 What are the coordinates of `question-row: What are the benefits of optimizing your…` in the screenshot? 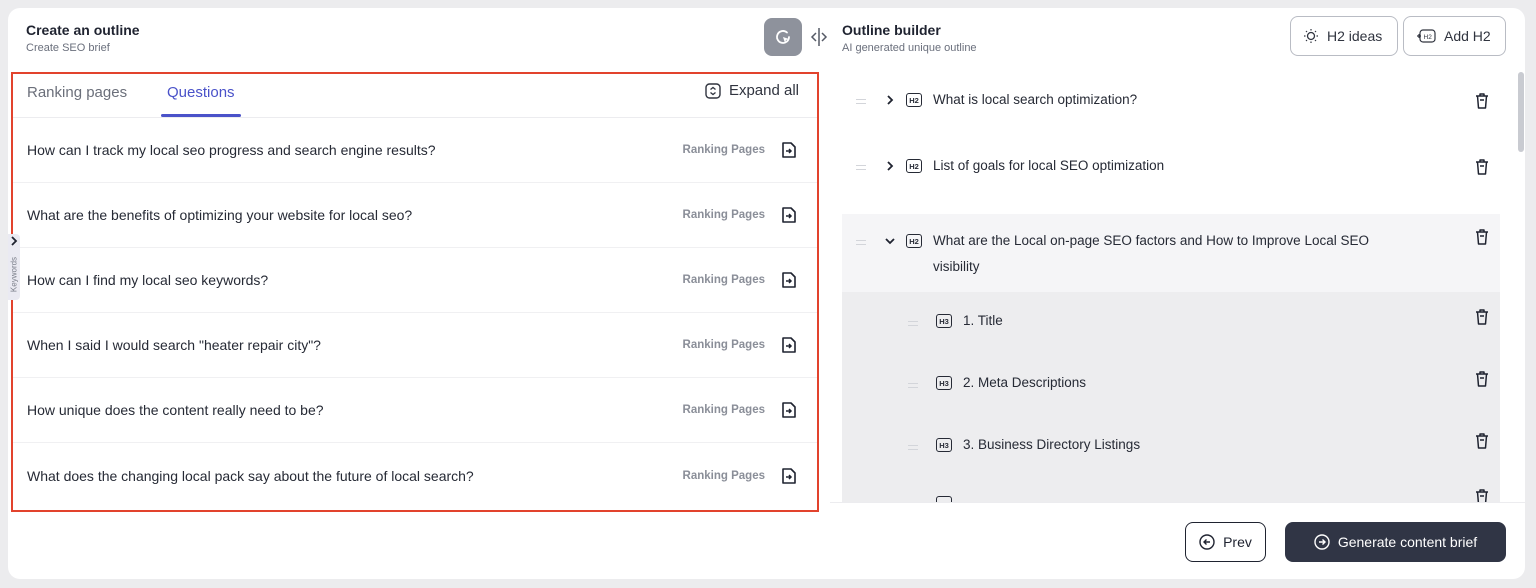 It's located at (415, 215).